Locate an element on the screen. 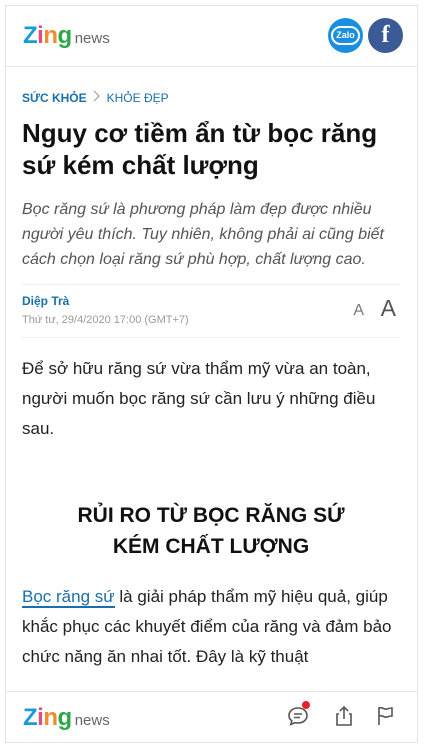 The width and height of the screenshot is (425, 749). facebook-share-button: f is located at coordinates (385, 35).